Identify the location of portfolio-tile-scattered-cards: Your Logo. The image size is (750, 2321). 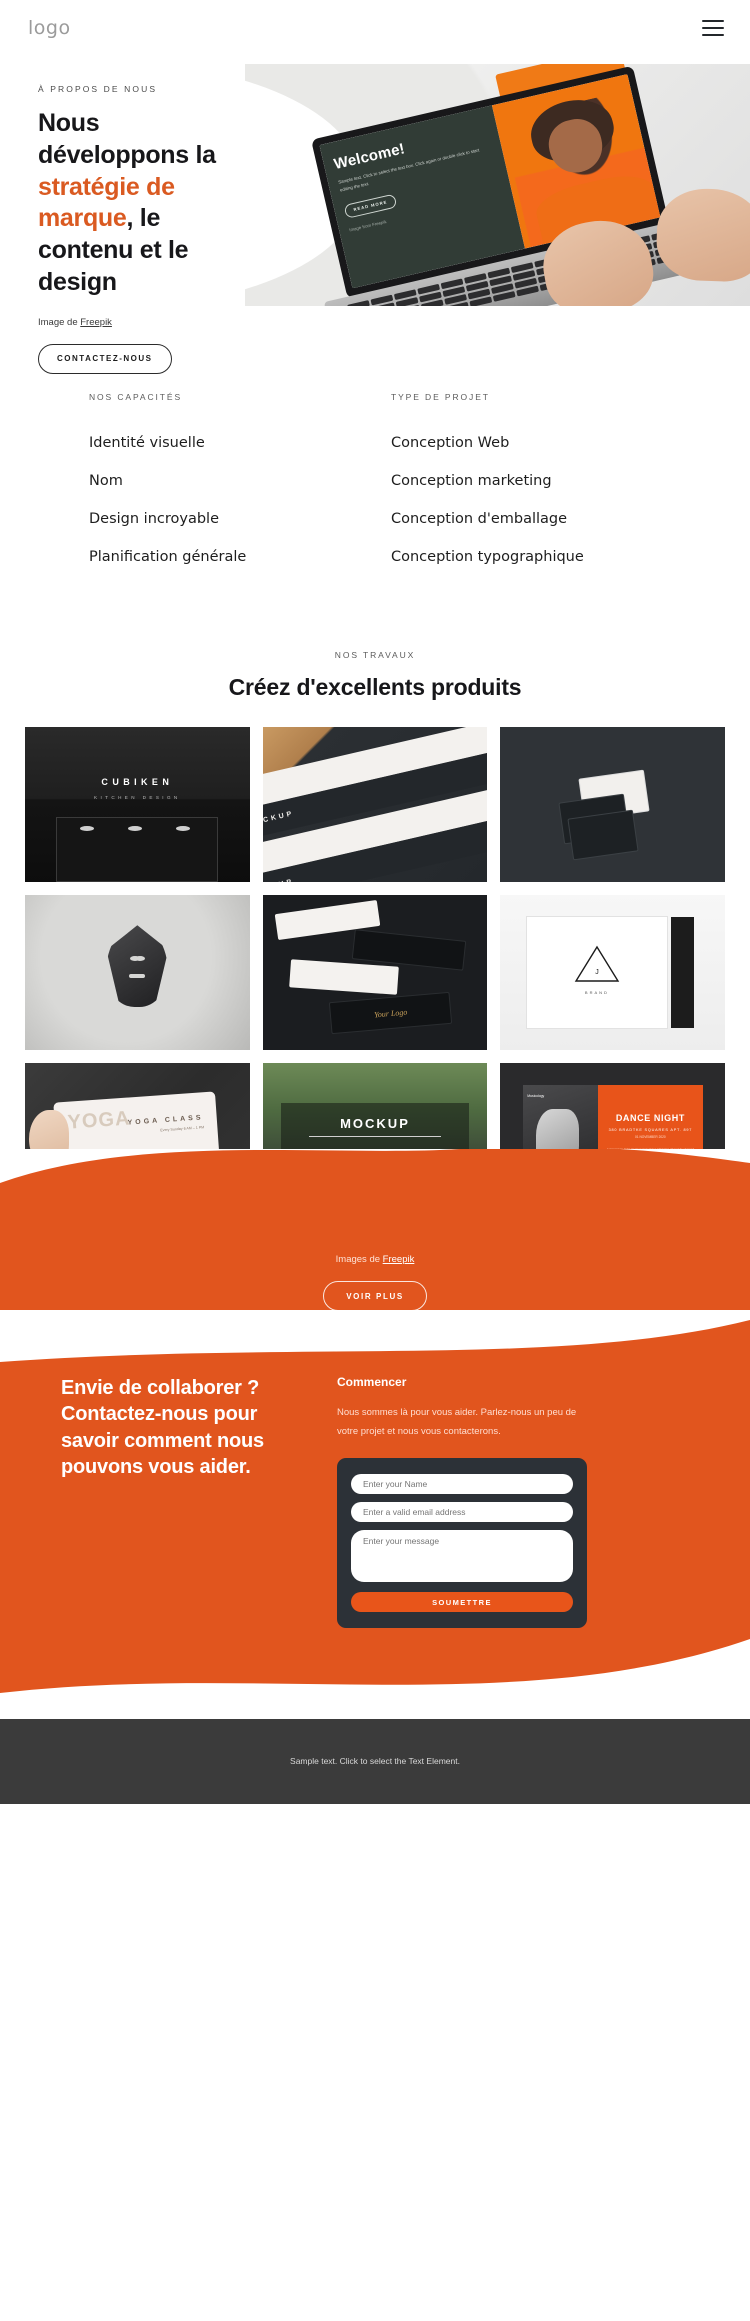
(375, 972).